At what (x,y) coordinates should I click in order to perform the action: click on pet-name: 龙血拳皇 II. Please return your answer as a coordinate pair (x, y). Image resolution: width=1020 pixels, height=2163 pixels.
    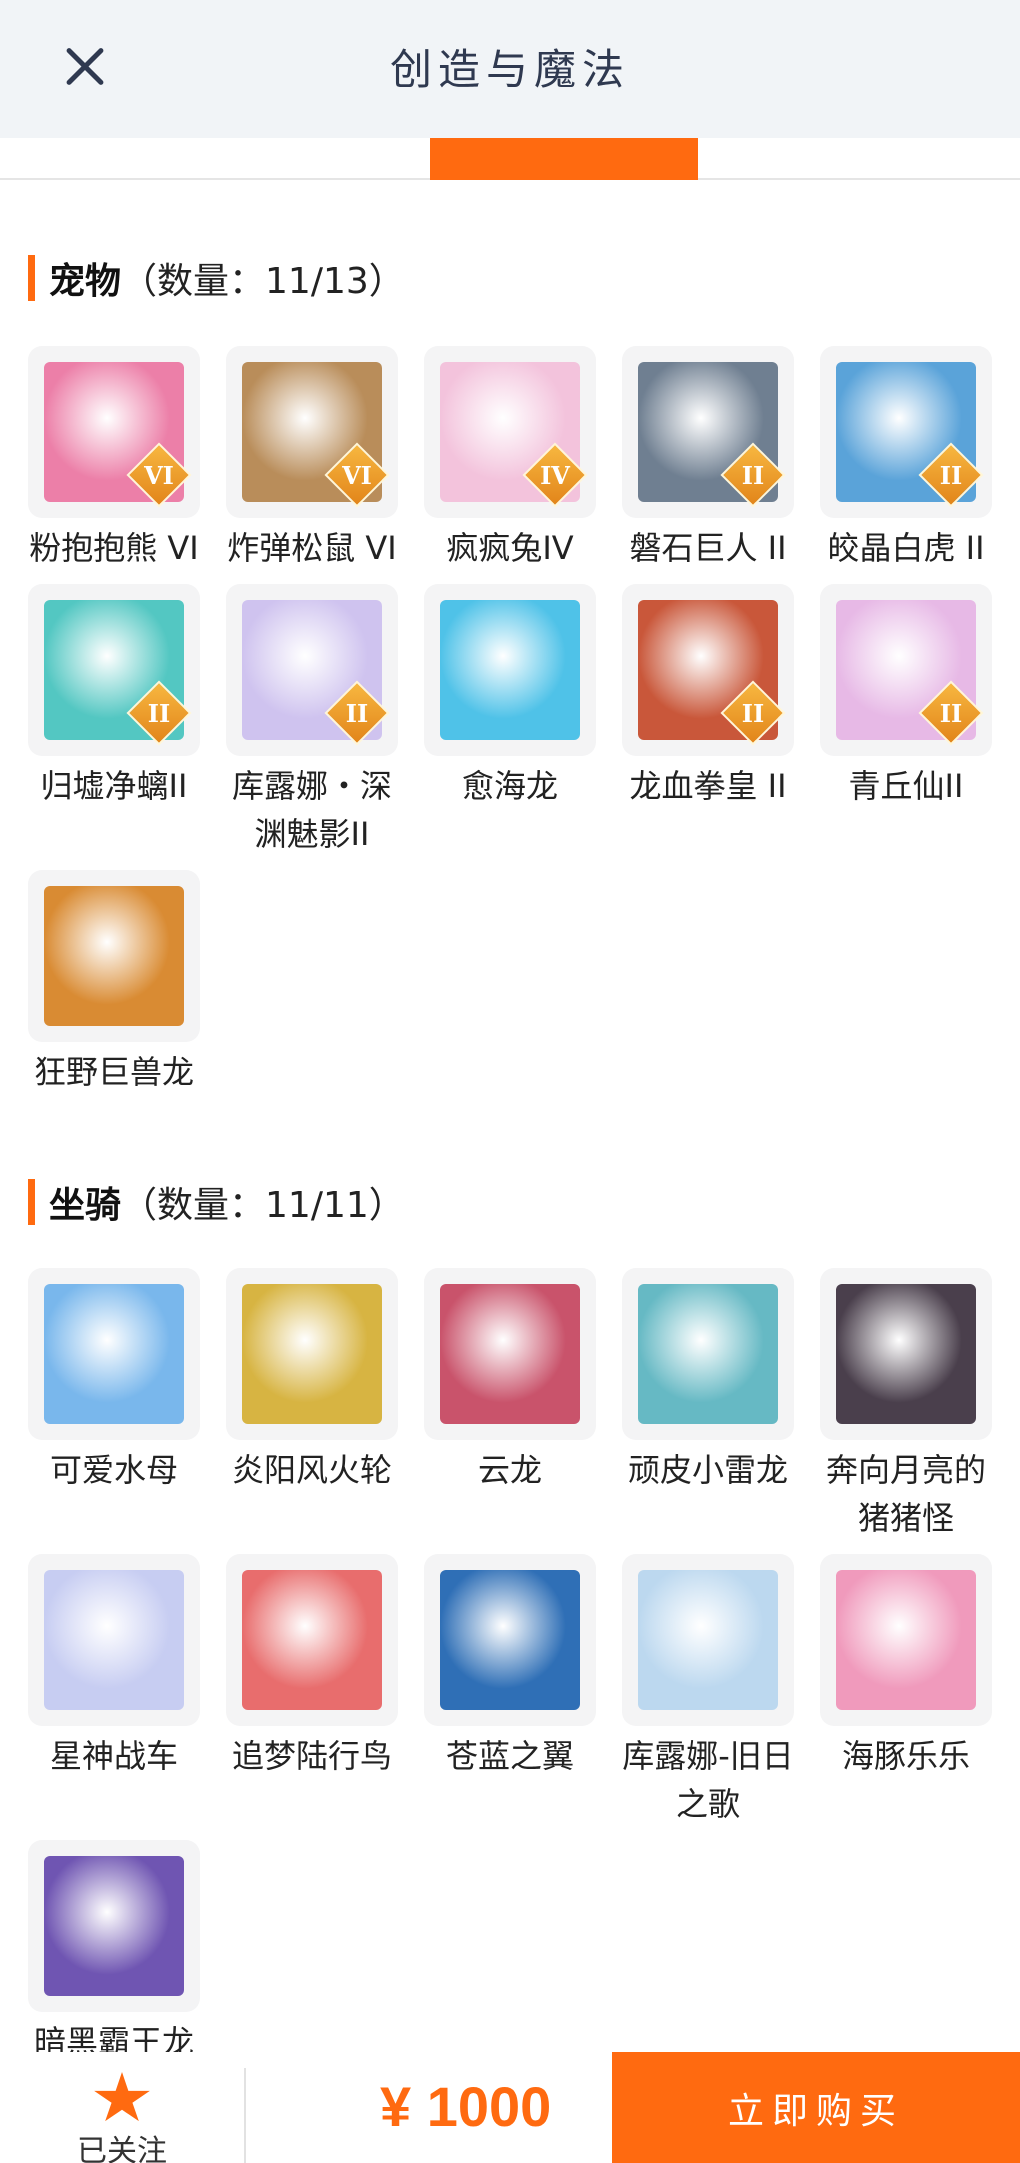
    Looking at the image, I should click on (708, 786).